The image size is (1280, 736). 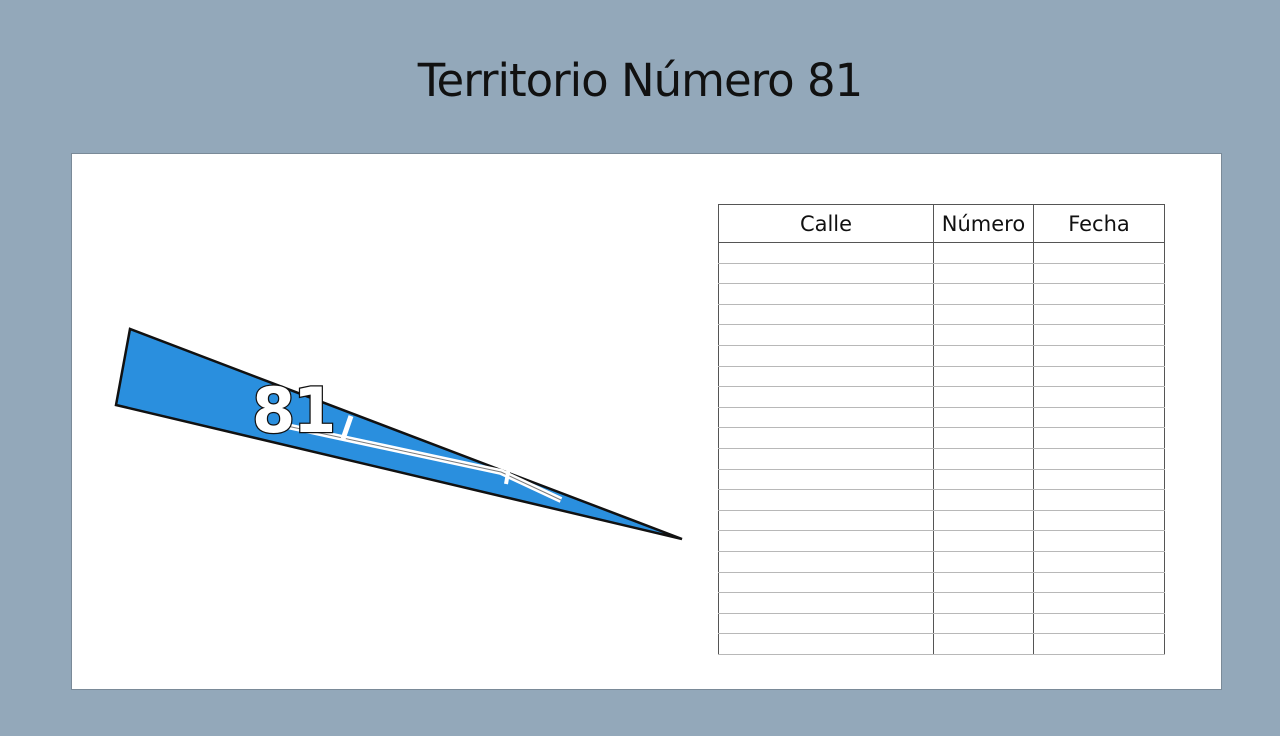 What do you see at coordinates (1099, 223) in the screenshot?
I see `column-header-fecha: Fecha` at bounding box center [1099, 223].